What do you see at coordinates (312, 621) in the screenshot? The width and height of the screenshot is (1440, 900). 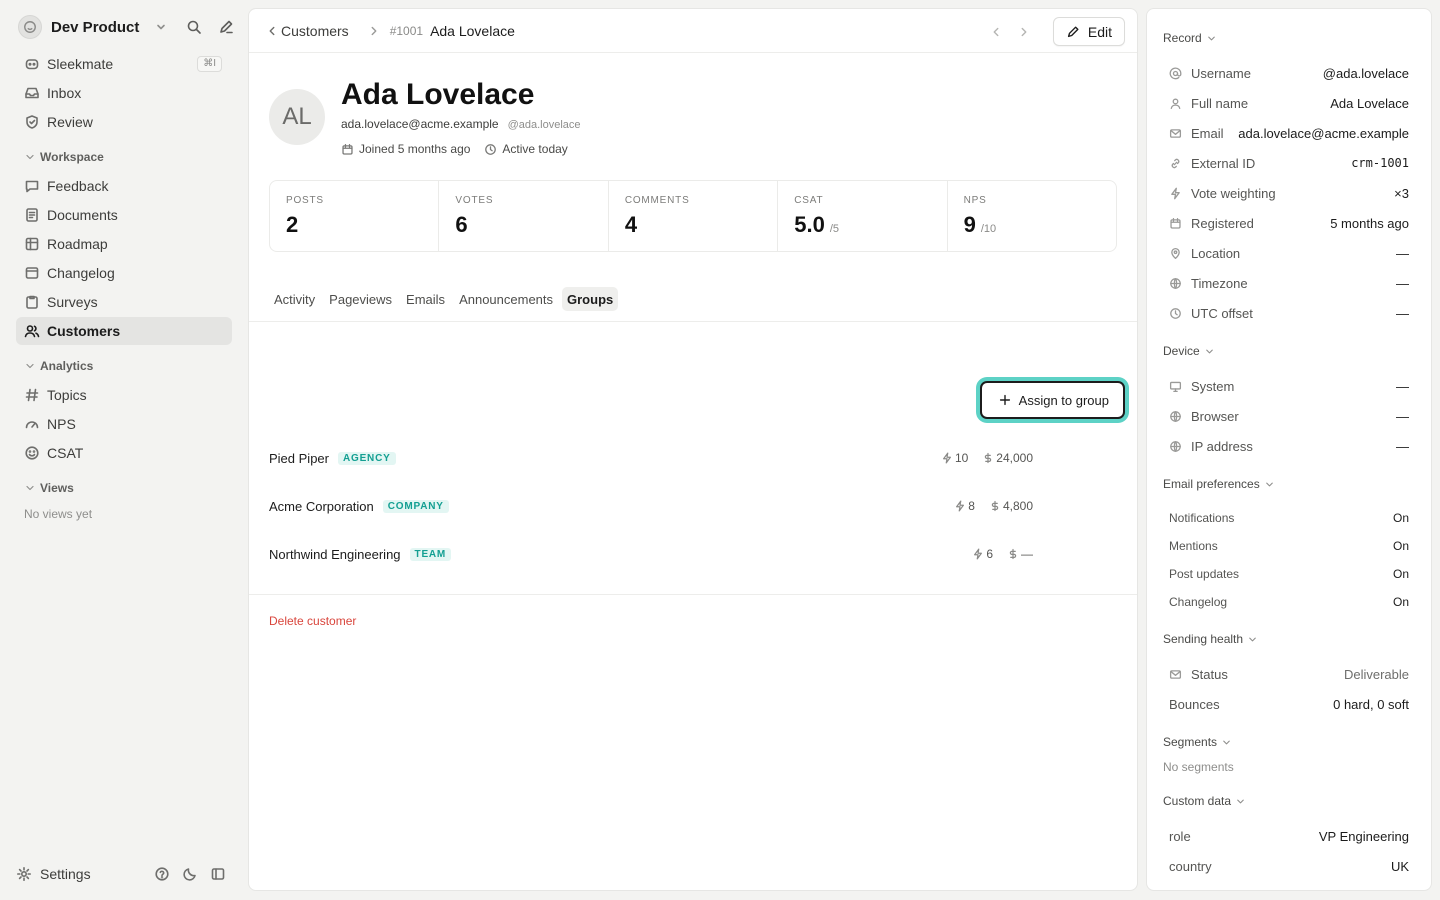 I see `delete-customer-link: Delete customer` at bounding box center [312, 621].